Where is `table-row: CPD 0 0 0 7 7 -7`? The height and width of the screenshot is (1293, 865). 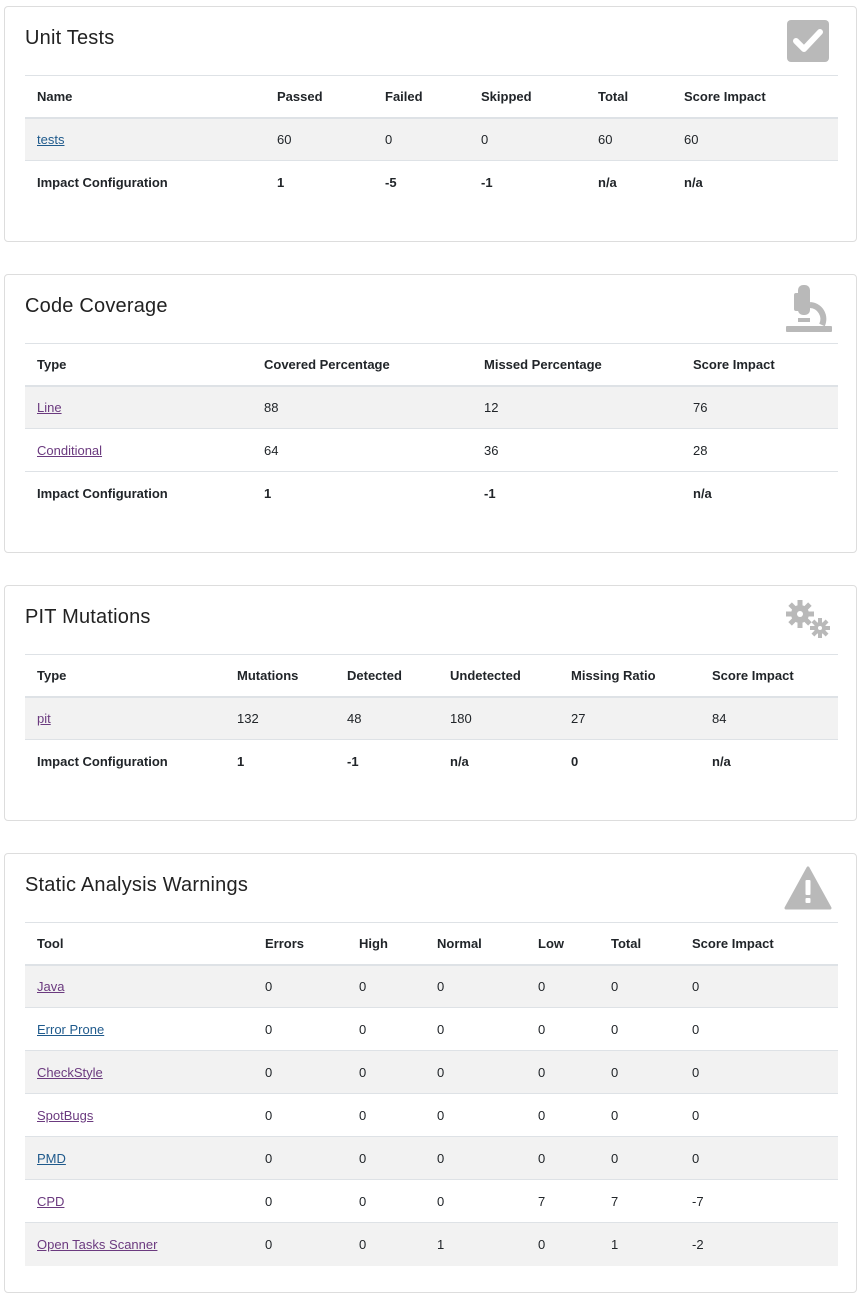
table-row: CPD 0 0 0 7 7 -7 is located at coordinates (431, 1201).